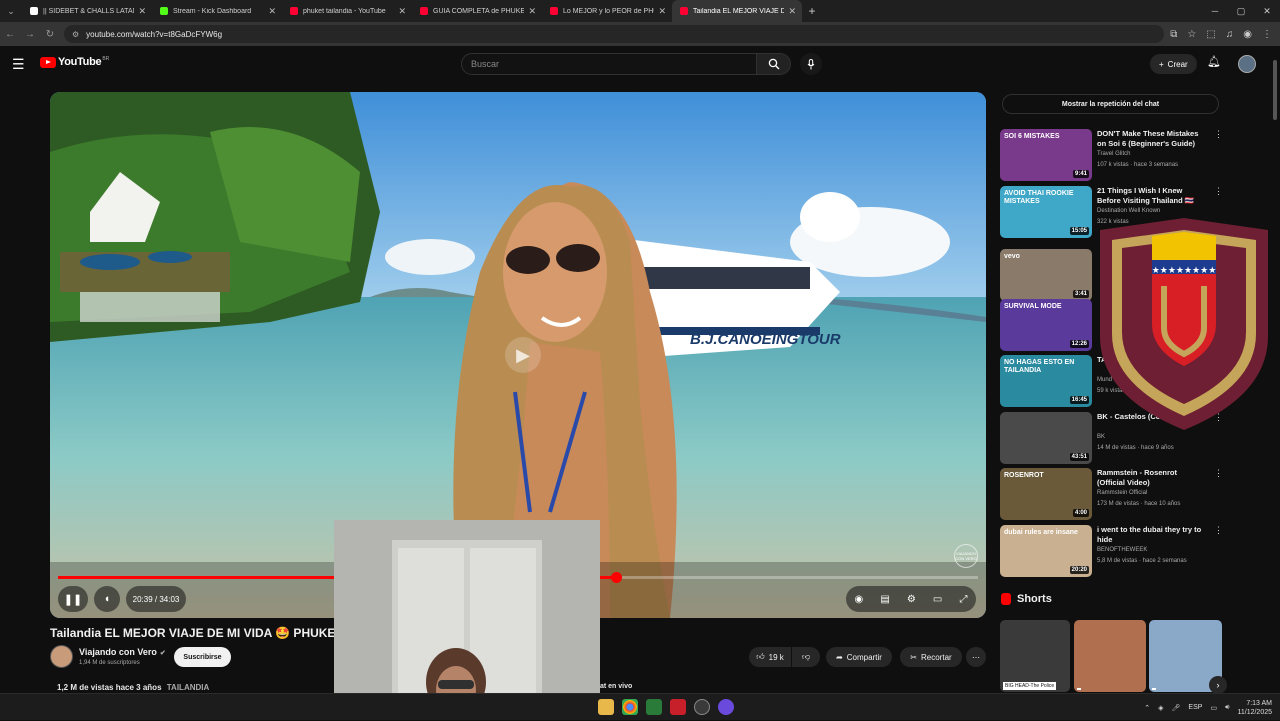 The image size is (1280, 721). I want to click on forward-icon: →, so click(30, 34).